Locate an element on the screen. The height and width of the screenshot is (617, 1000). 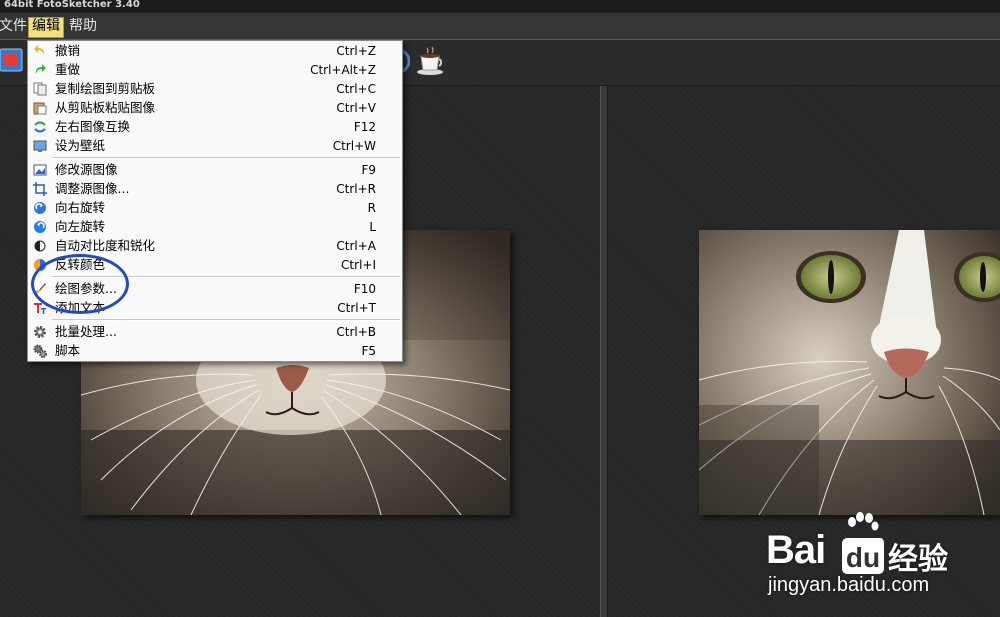
swap-icon is located at coordinates (40, 127).